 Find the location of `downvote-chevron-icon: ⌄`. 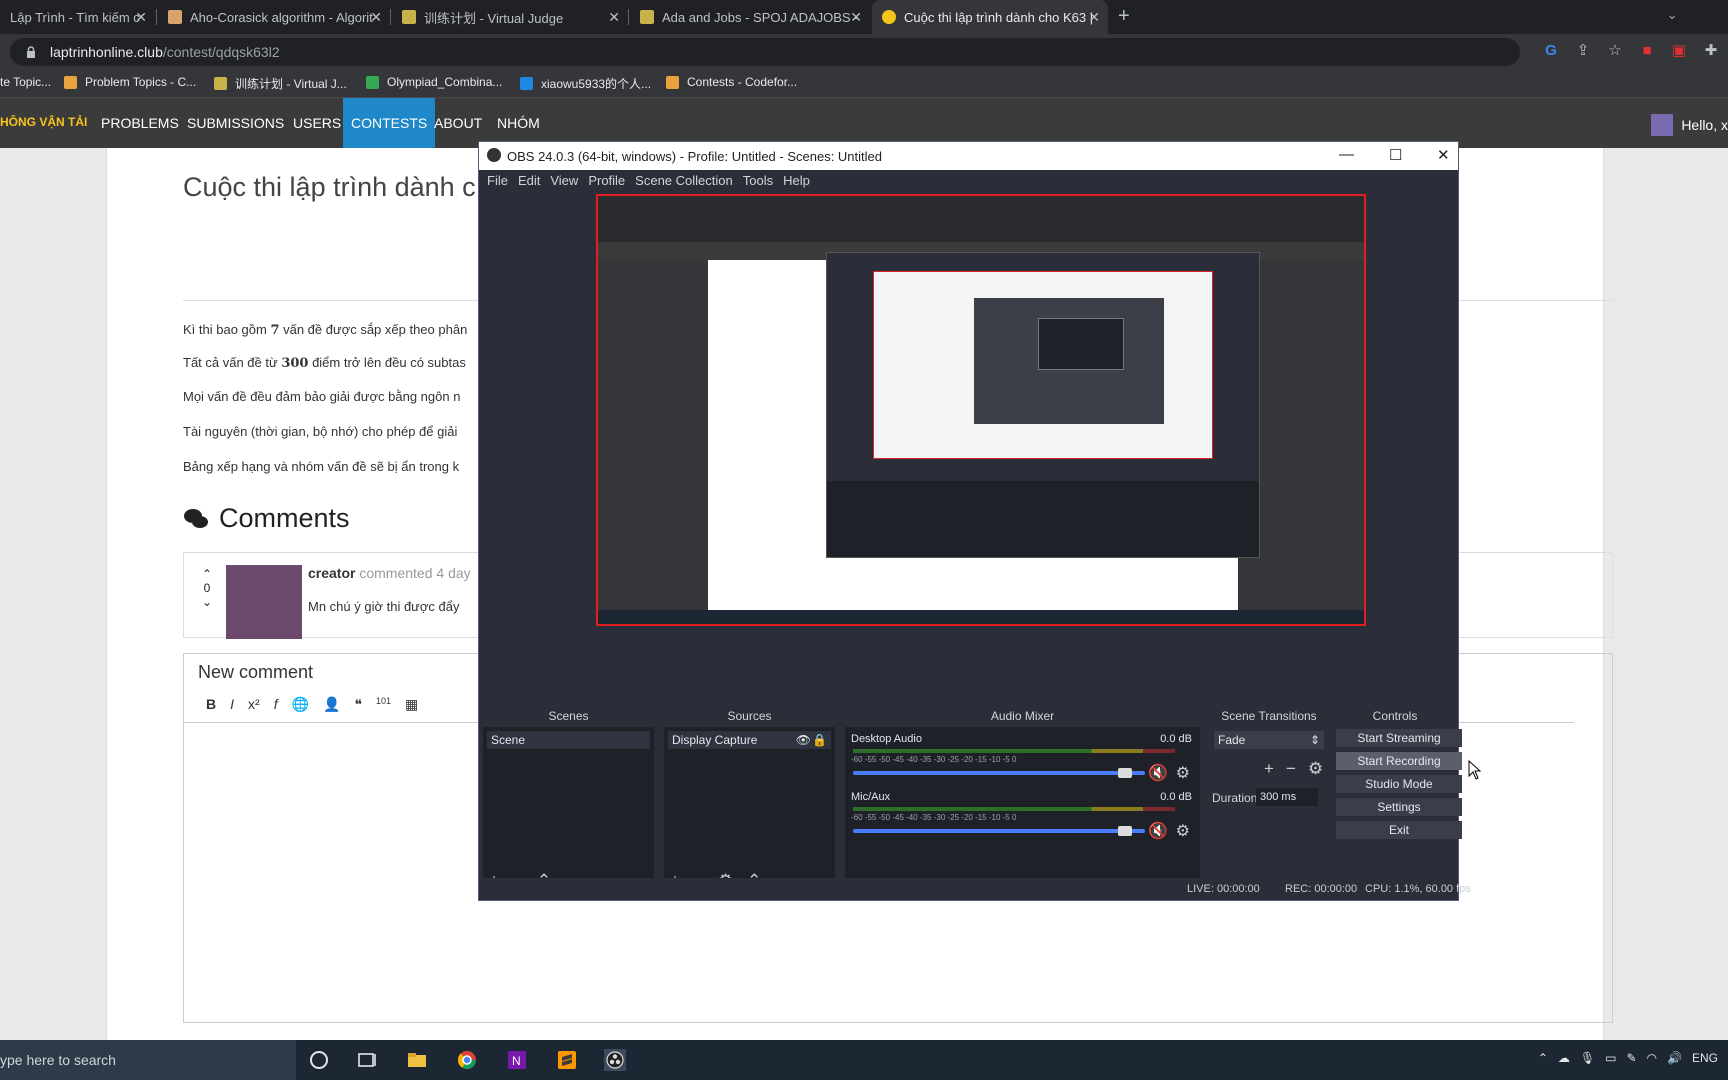

downvote-chevron-icon: ⌄ is located at coordinates (207, 602).